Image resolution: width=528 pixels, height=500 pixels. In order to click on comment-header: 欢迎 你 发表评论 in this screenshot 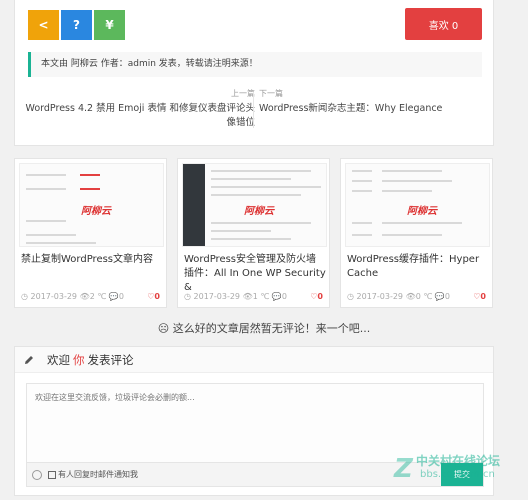, I will do `click(254, 360)`.